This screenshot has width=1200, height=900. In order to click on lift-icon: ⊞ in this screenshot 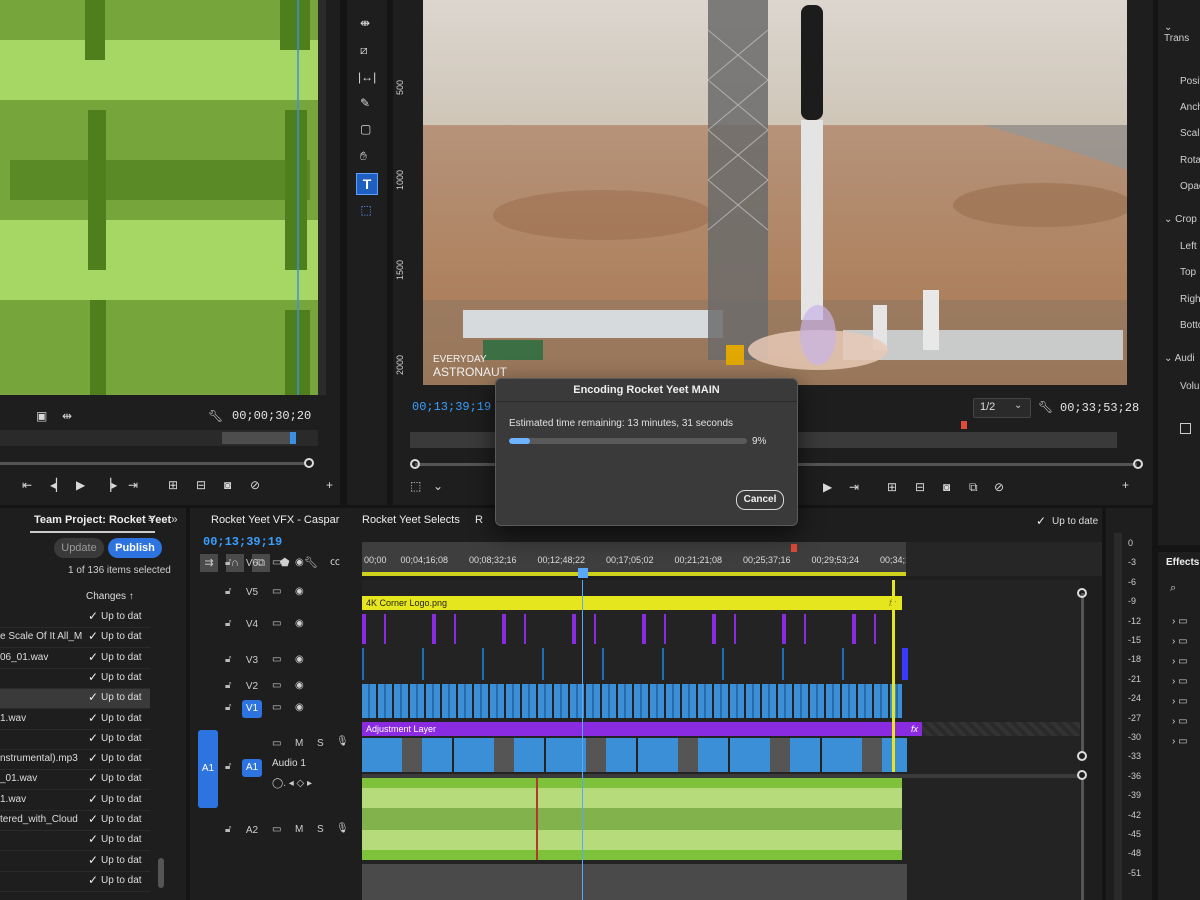, I will do `click(892, 487)`.